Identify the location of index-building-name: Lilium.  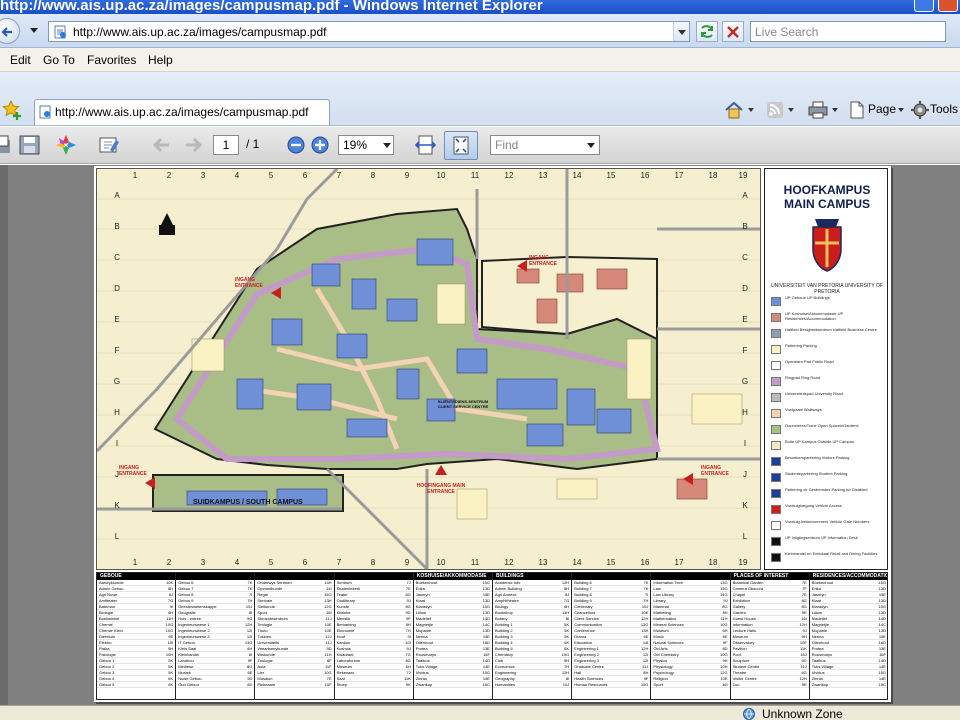
(421, 612).